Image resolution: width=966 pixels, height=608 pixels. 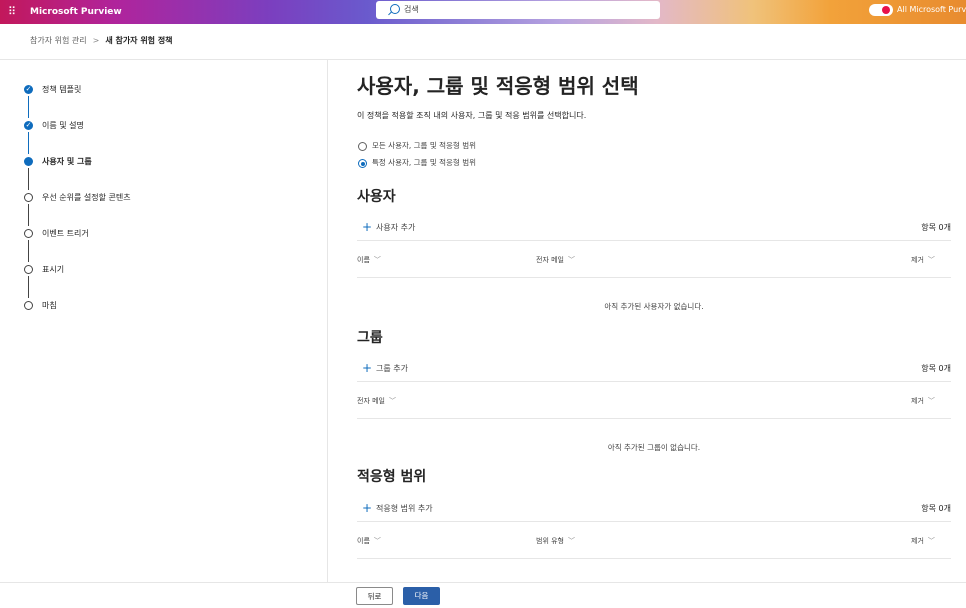 What do you see at coordinates (362, 146) in the screenshot?
I see `radio-circle` at bounding box center [362, 146].